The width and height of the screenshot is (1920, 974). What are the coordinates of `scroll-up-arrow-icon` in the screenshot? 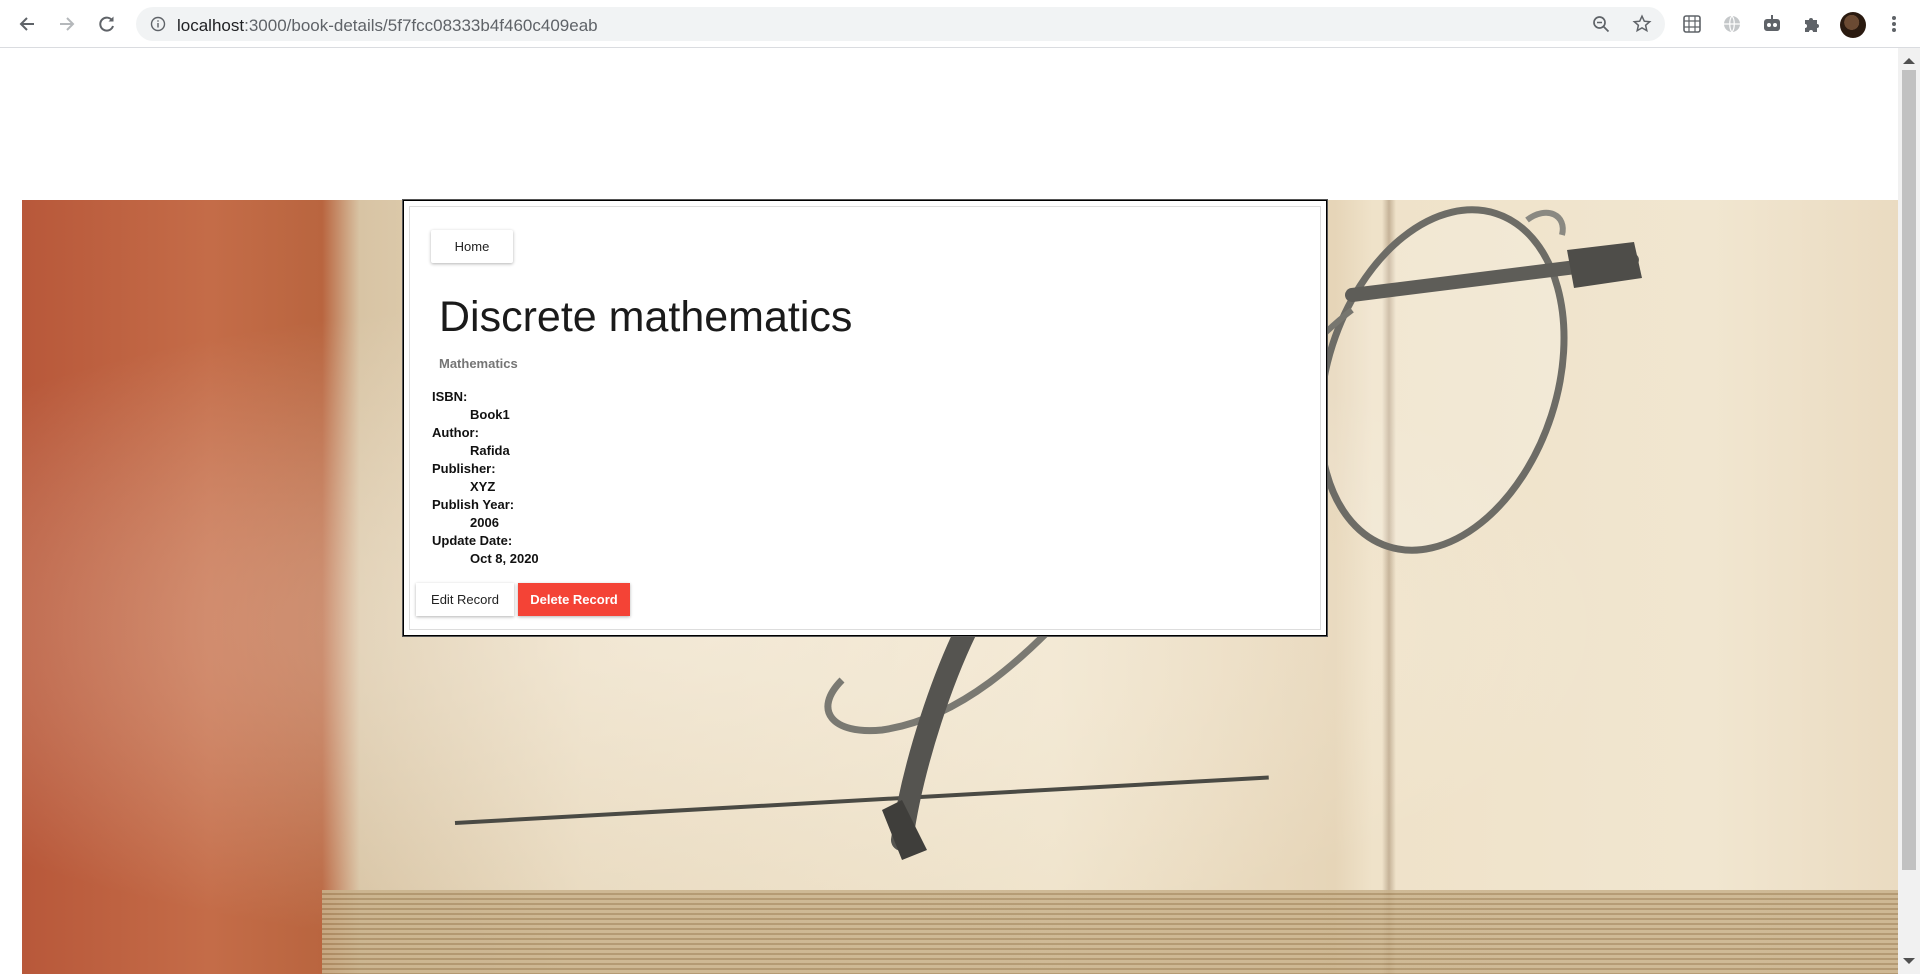 It's located at (1909, 61).